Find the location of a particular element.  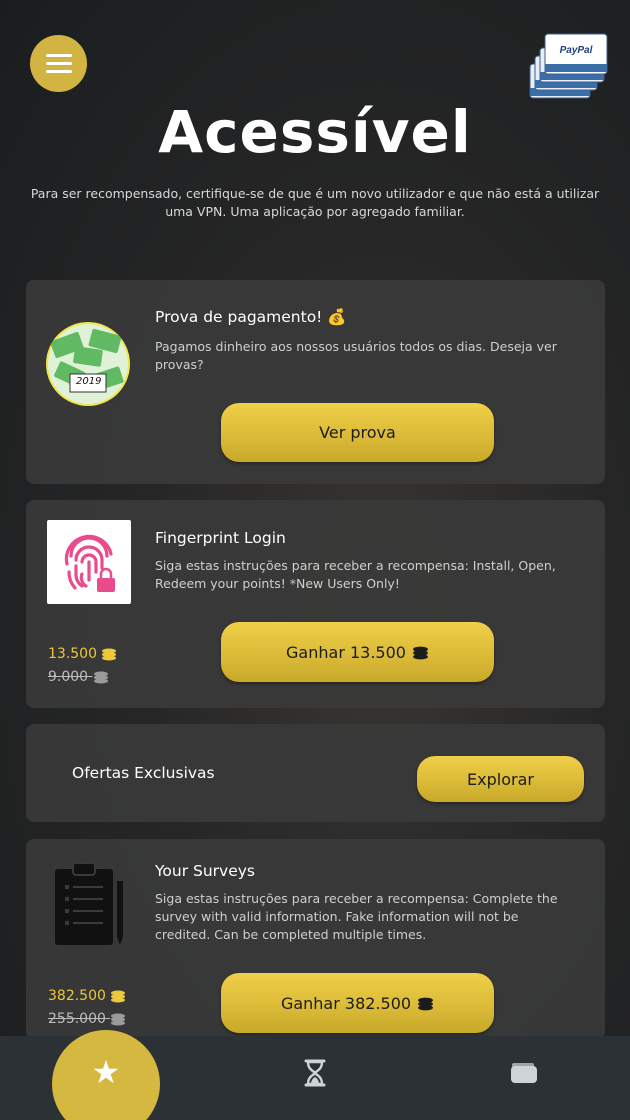

exclusive-offers-card: Ofertas Exclusivas Explorar is located at coordinates (315, 773).